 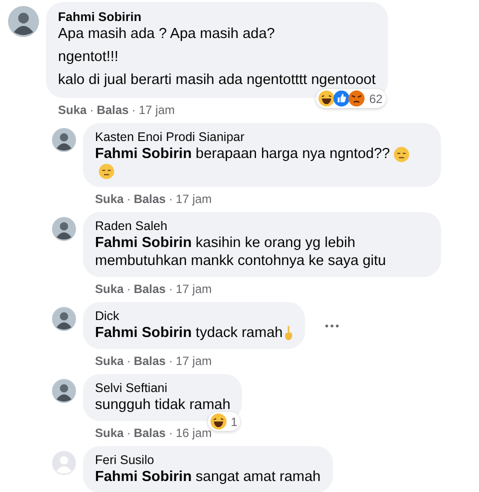 What do you see at coordinates (376, 99) in the screenshot?
I see `reaction-count: 62` at bounding box center [376, 99].